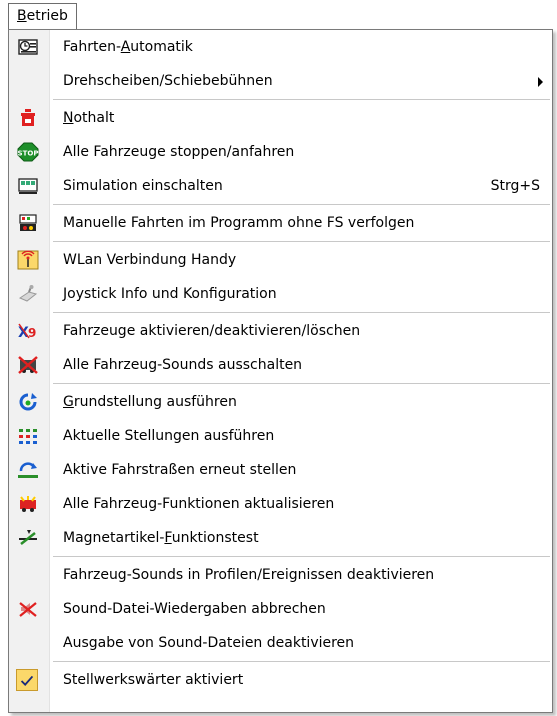 The height and width of the screenshot is (716, 557). Describe the element at coordinates (194, 609) in the screenshot. I see `menu-item-label: Sound-Datei-Wiedergaben abbrechen` at that location.